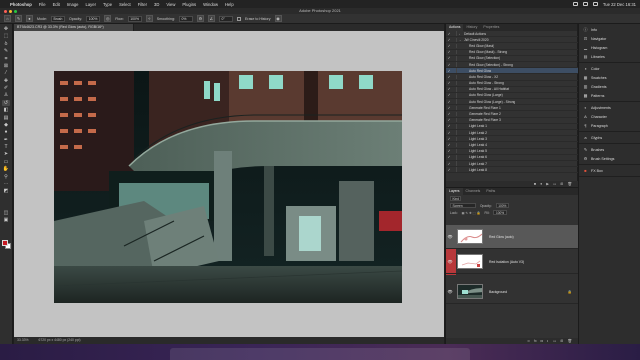 This screenshot has width=640, height=360. What do you see at coordinates (225, 18) in the screenshot?
I see `angle-field: 0°` at bounding box center [225, 18].